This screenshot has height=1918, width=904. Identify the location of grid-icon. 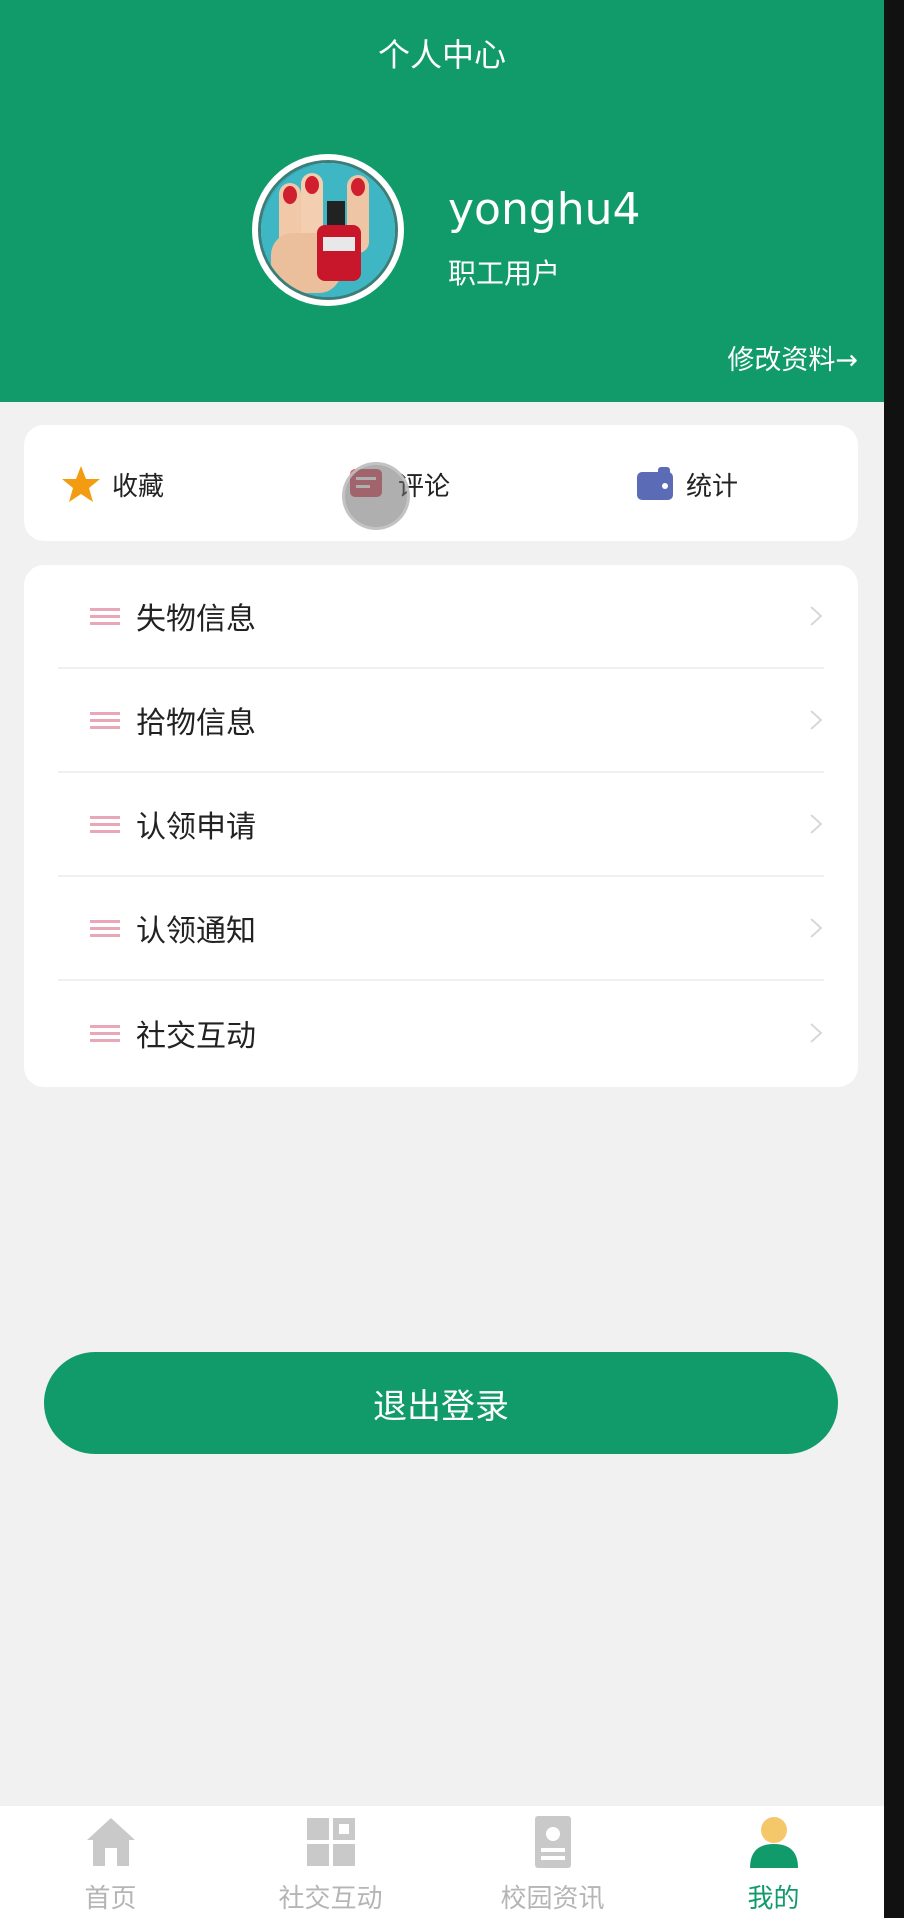
(330, 1842).